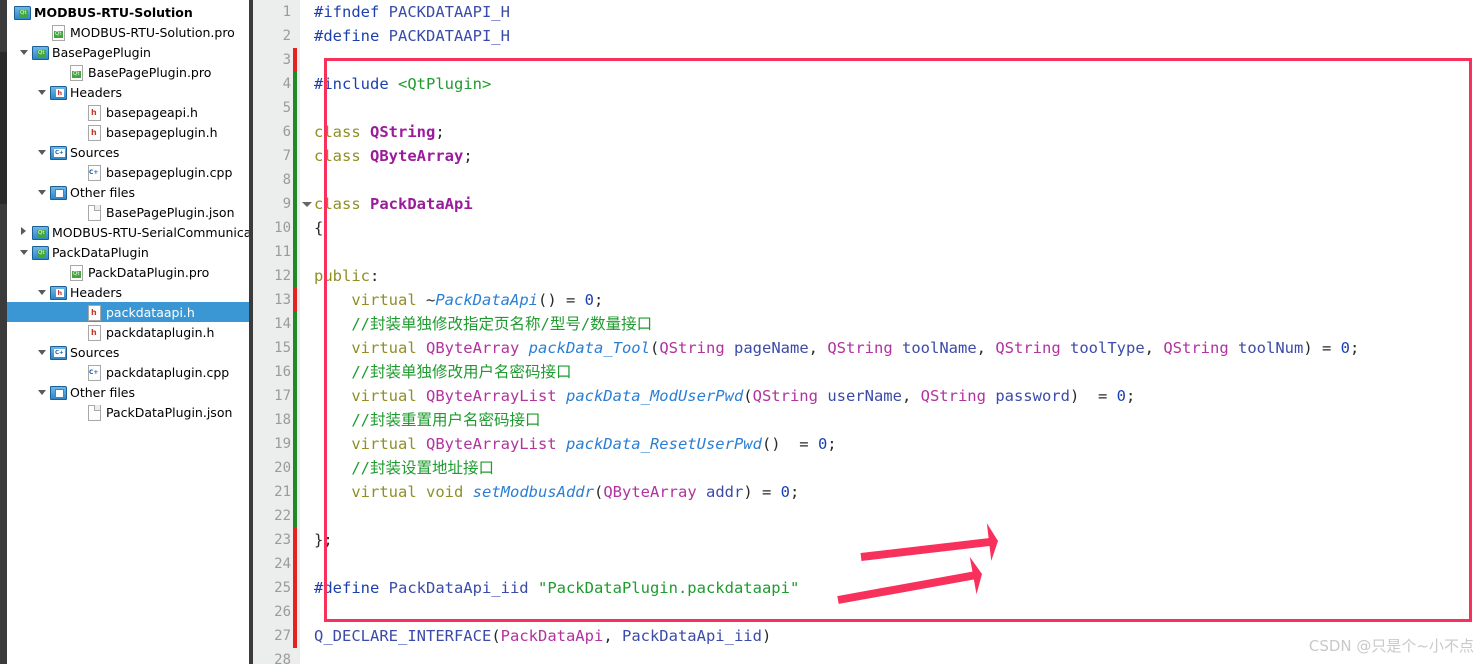 The height and width of the screenshot is (666, 1484). I want to click on code-token-kw: class, so click(342, 132).